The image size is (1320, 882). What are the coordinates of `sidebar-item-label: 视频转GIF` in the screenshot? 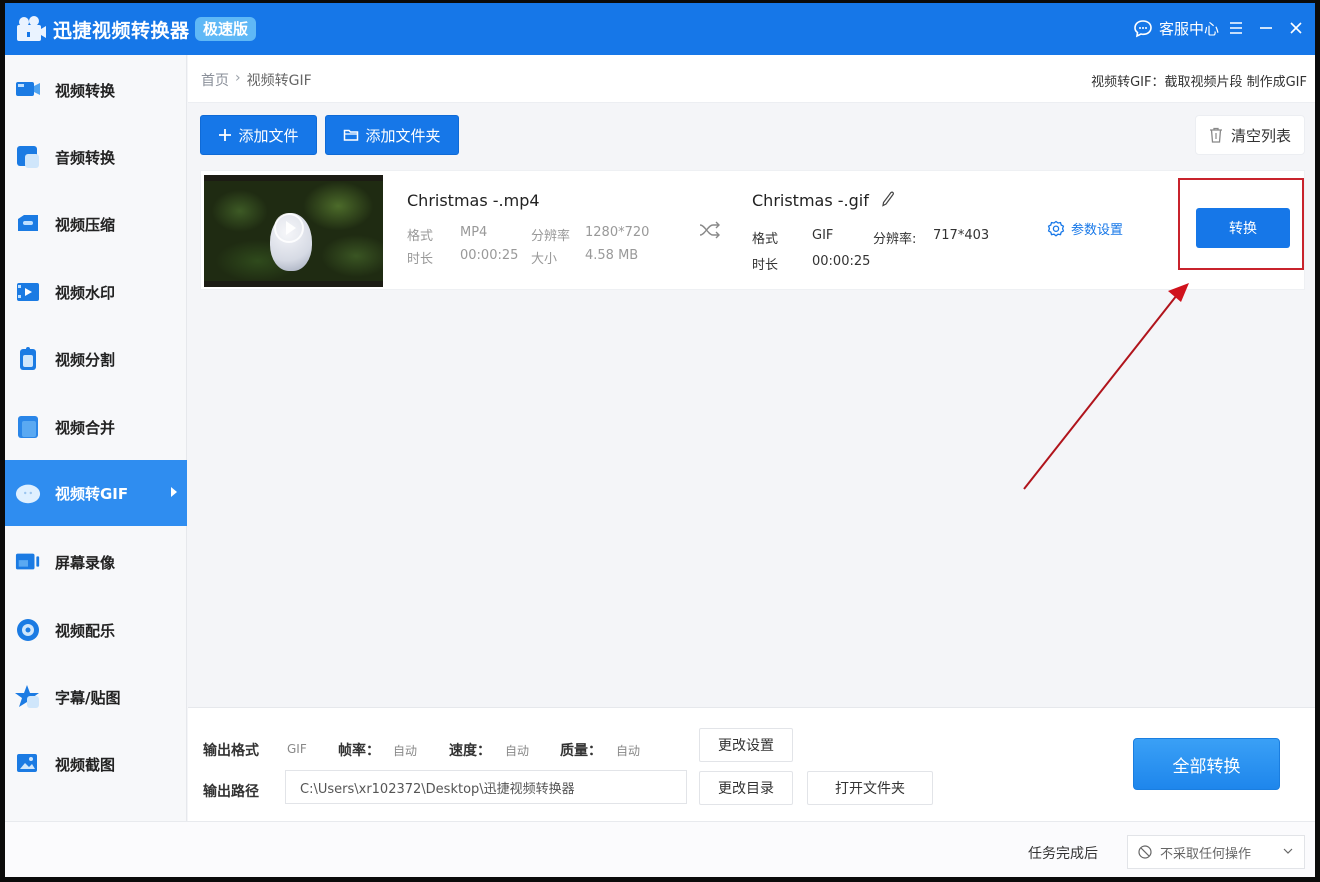 It's located at (92, 493).